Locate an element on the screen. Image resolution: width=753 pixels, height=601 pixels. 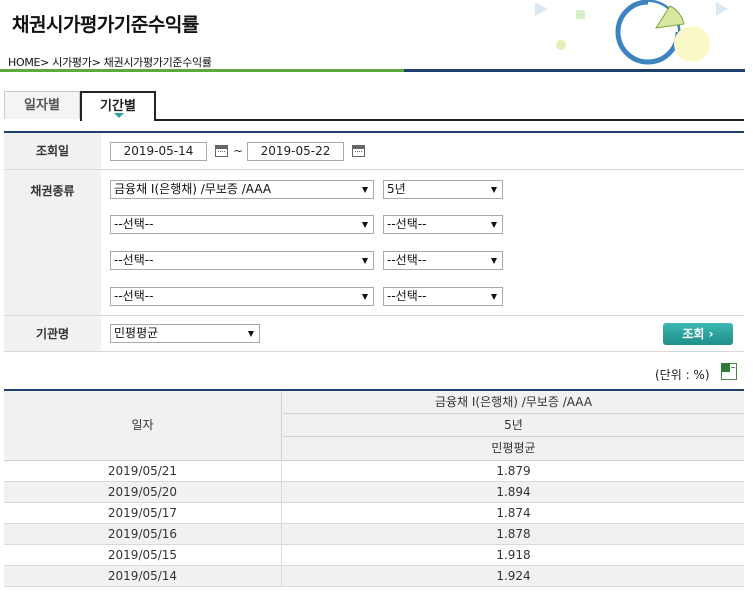
tab-period-label: 기간별 is located at coordinates (118, 106).